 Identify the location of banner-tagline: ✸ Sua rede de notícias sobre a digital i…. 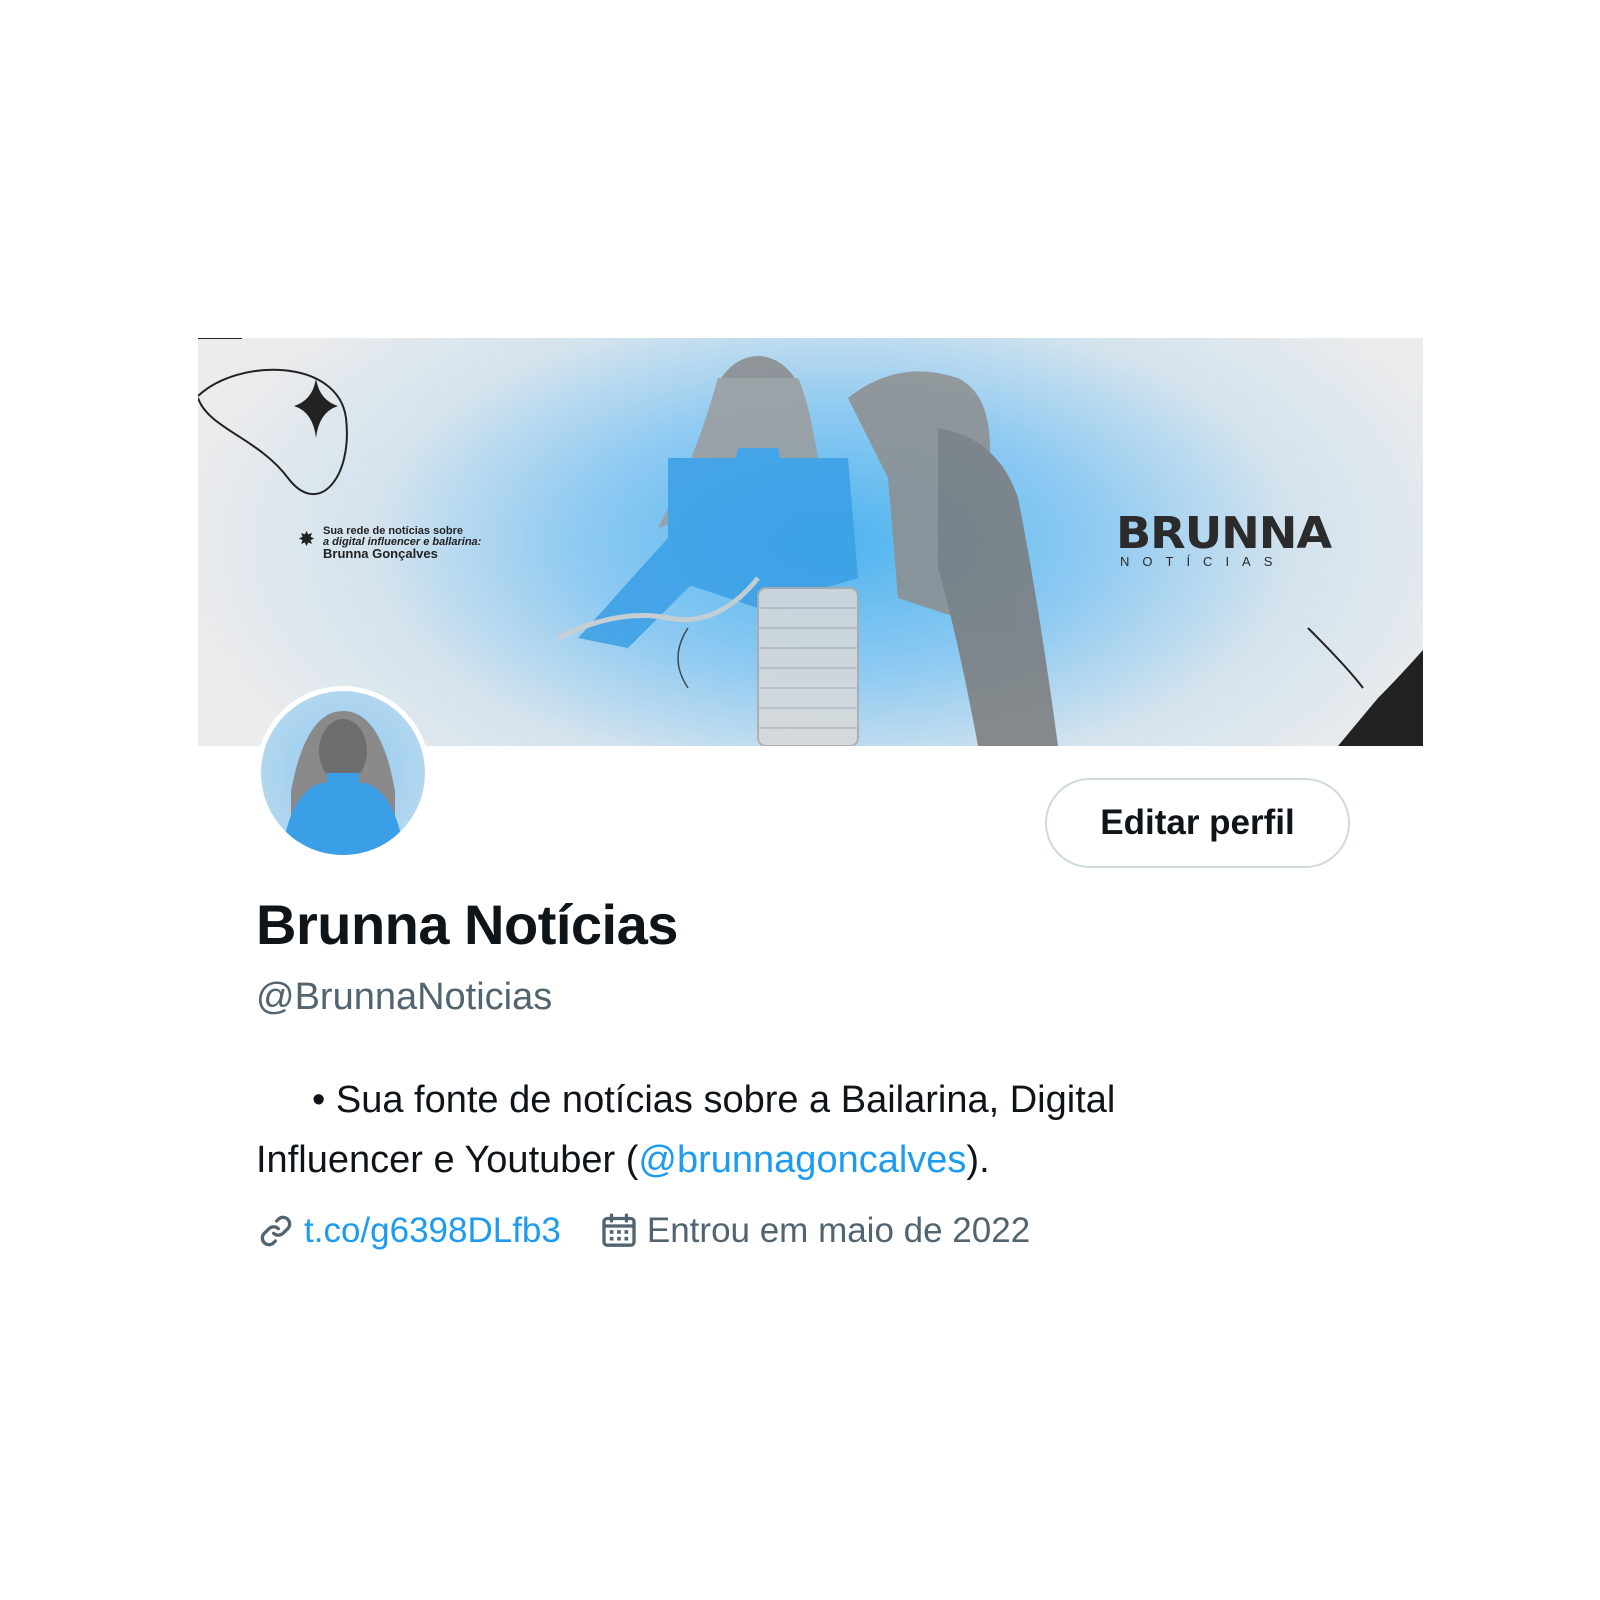
(421, 543).